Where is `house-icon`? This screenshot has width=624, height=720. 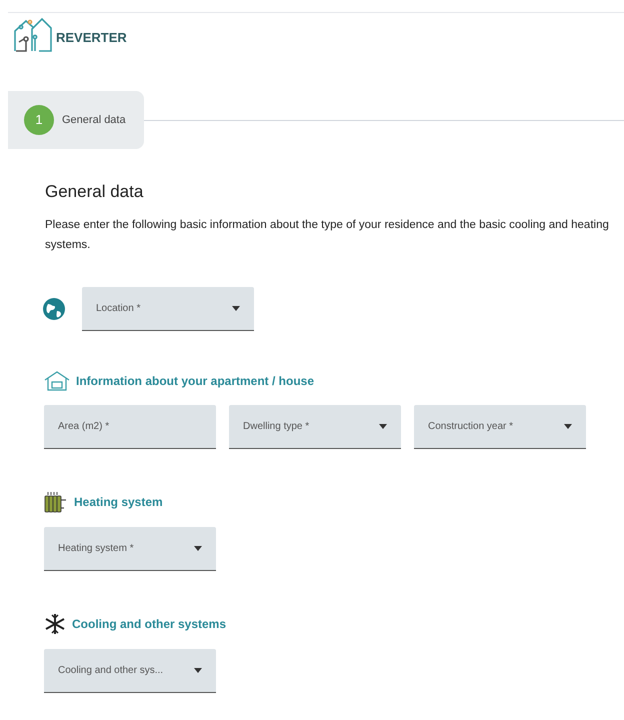
house-icon is located at coordinates (57, 380).